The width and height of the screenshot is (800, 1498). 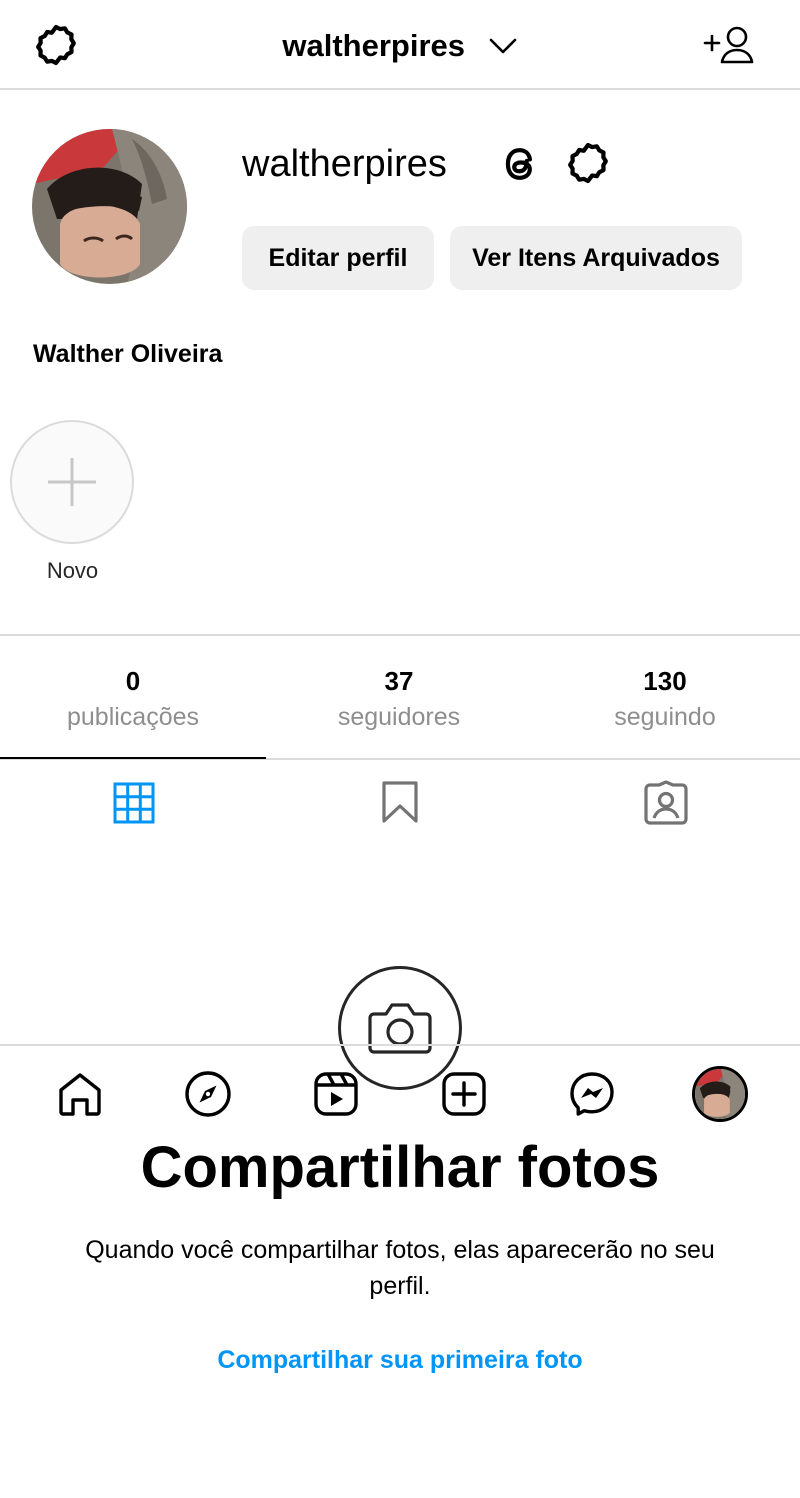 What do you see at coordinates (400, 1093) in the screenshot?
I see `bottom-navigation` at bounding box center [400, 1093].